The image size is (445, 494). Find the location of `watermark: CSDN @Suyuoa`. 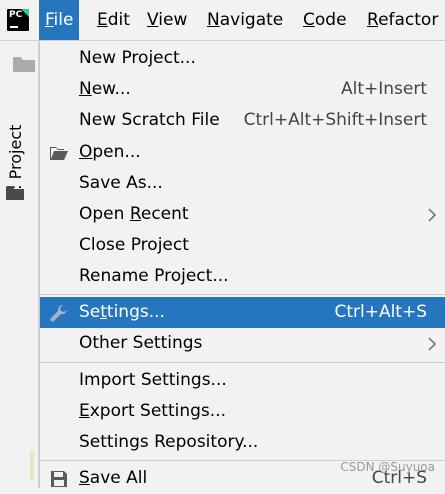

watermark: CSDN @Suyuoa is located at coordinates (387, 467).